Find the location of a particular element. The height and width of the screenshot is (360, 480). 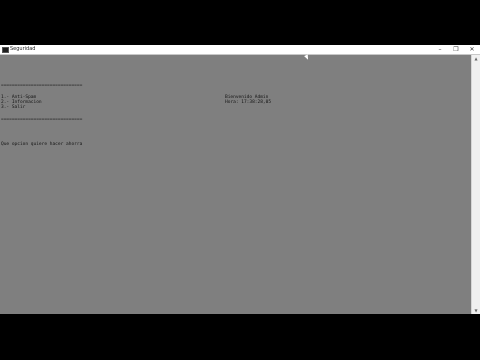

menu-item-salir: 3.- Salir is located at coordinates (13, 107).